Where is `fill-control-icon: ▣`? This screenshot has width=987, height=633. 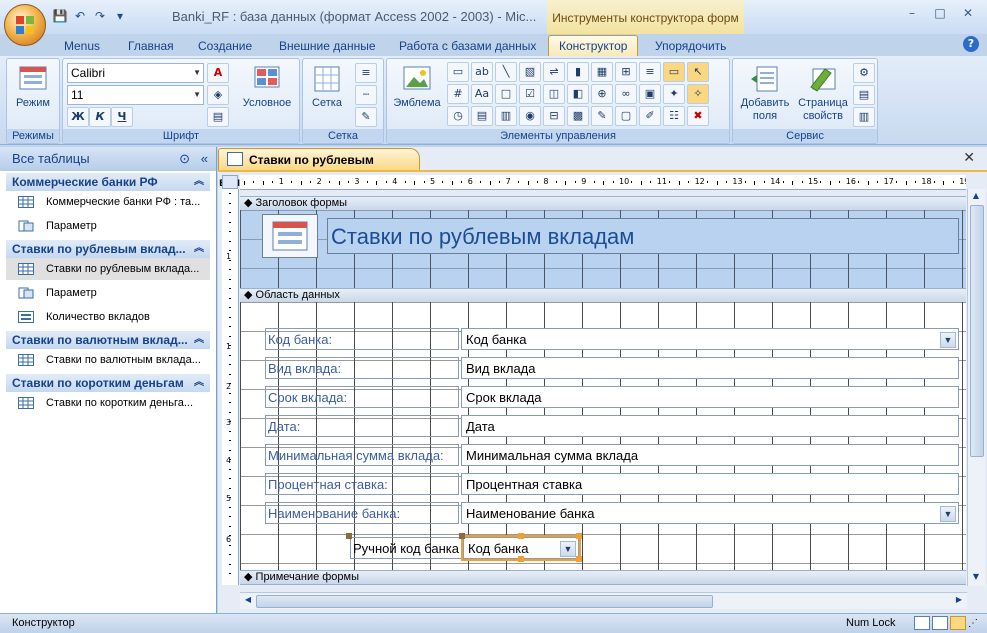 fill-control-icon: ▣ is located at coordinates (650, 94).